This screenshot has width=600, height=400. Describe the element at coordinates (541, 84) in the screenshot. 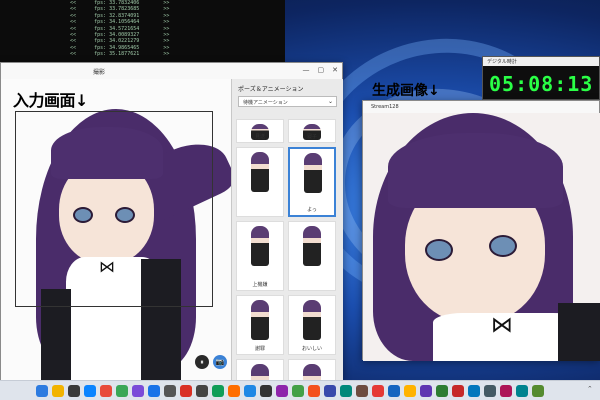

I see `clock-time: 05:08:13` at that location.